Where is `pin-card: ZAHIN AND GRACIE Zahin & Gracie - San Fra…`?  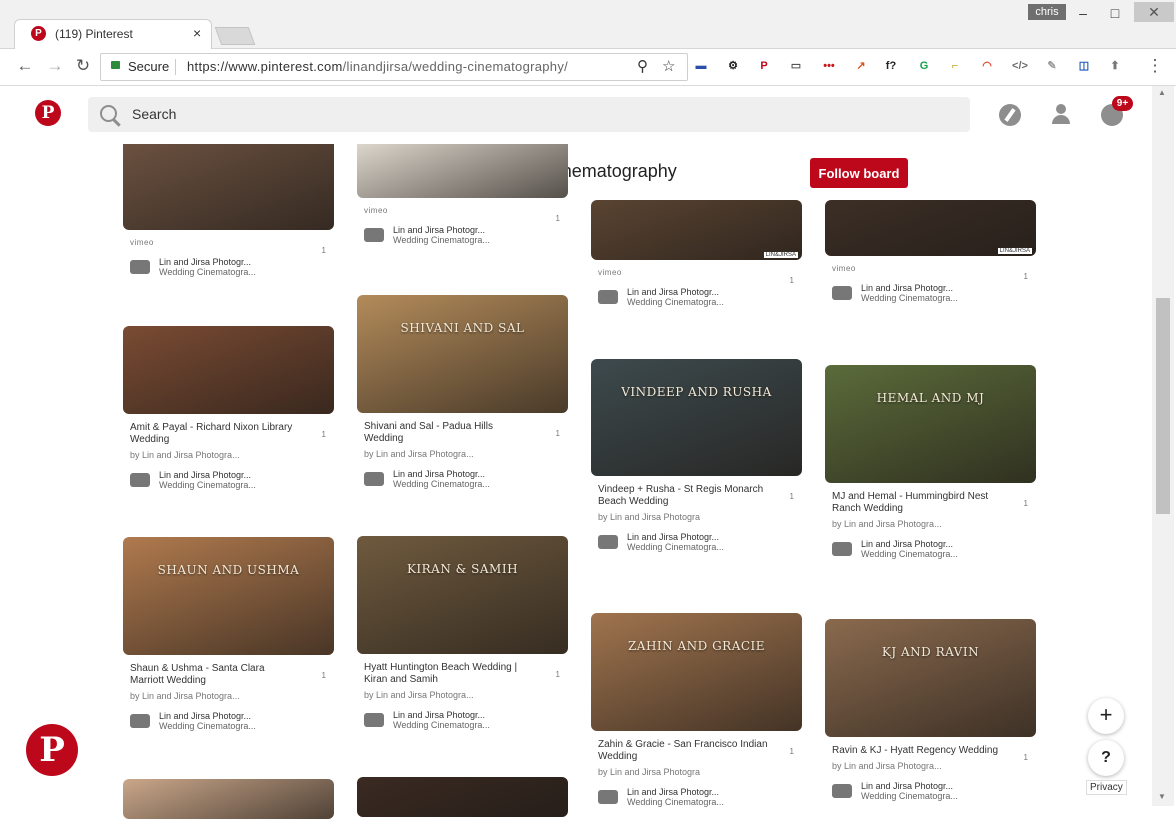
pin-card: ZAHIN AND GRACIE Zahin & Gracie - San Fra… is located at coordinates (696, 711).